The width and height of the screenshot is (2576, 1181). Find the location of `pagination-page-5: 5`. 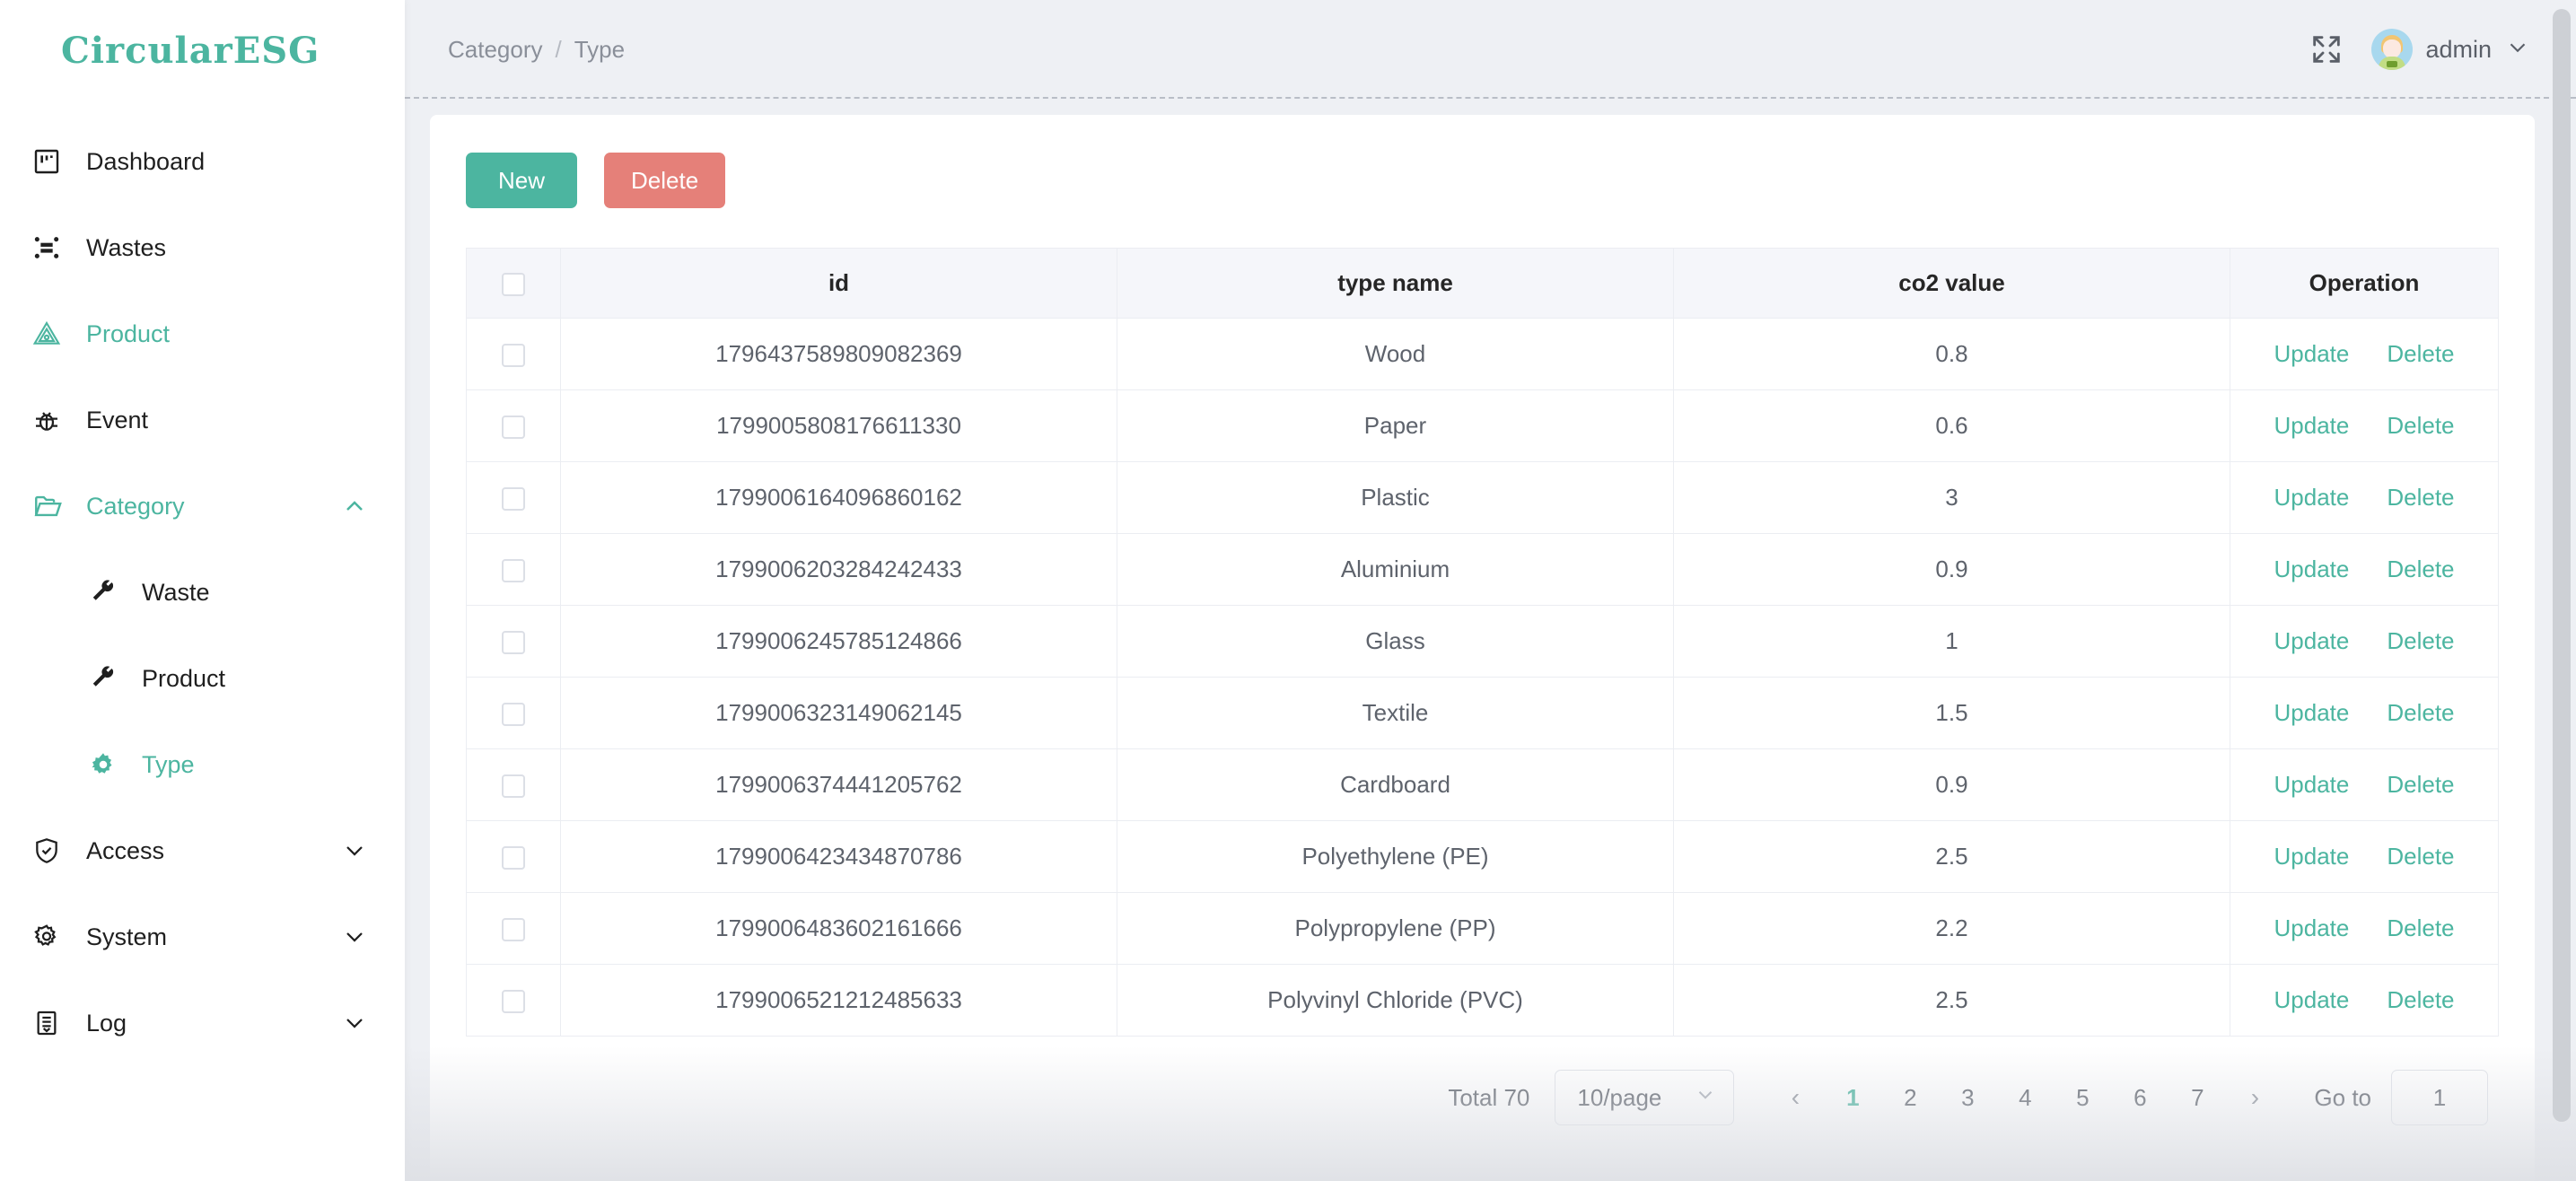

pagination-page-5: 5 is located at coordinates (2082, 1097).